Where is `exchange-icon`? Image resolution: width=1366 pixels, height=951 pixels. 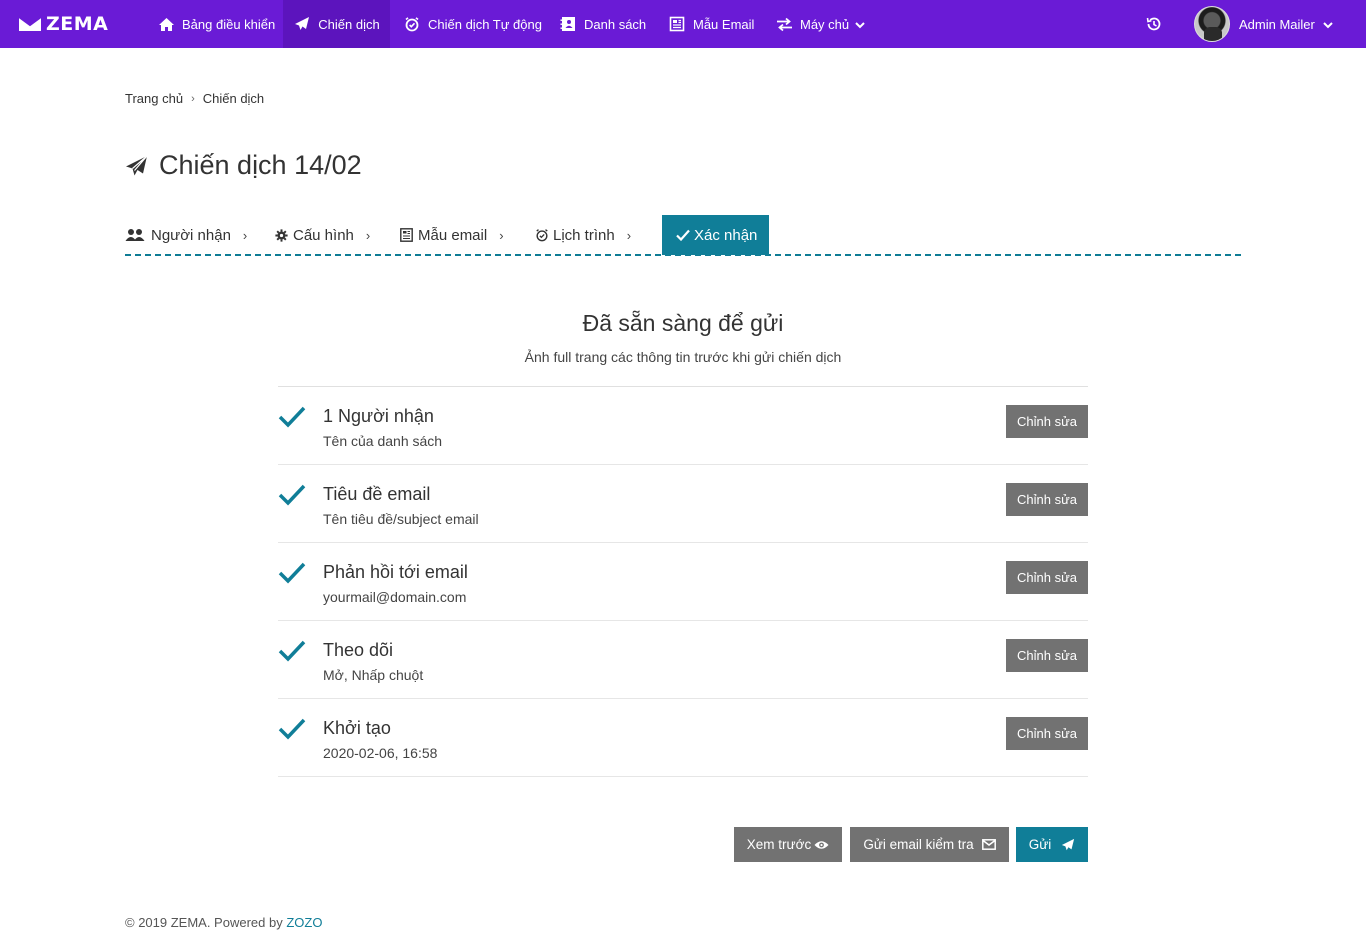 exchange-icon is located at coordinates (784, 24).